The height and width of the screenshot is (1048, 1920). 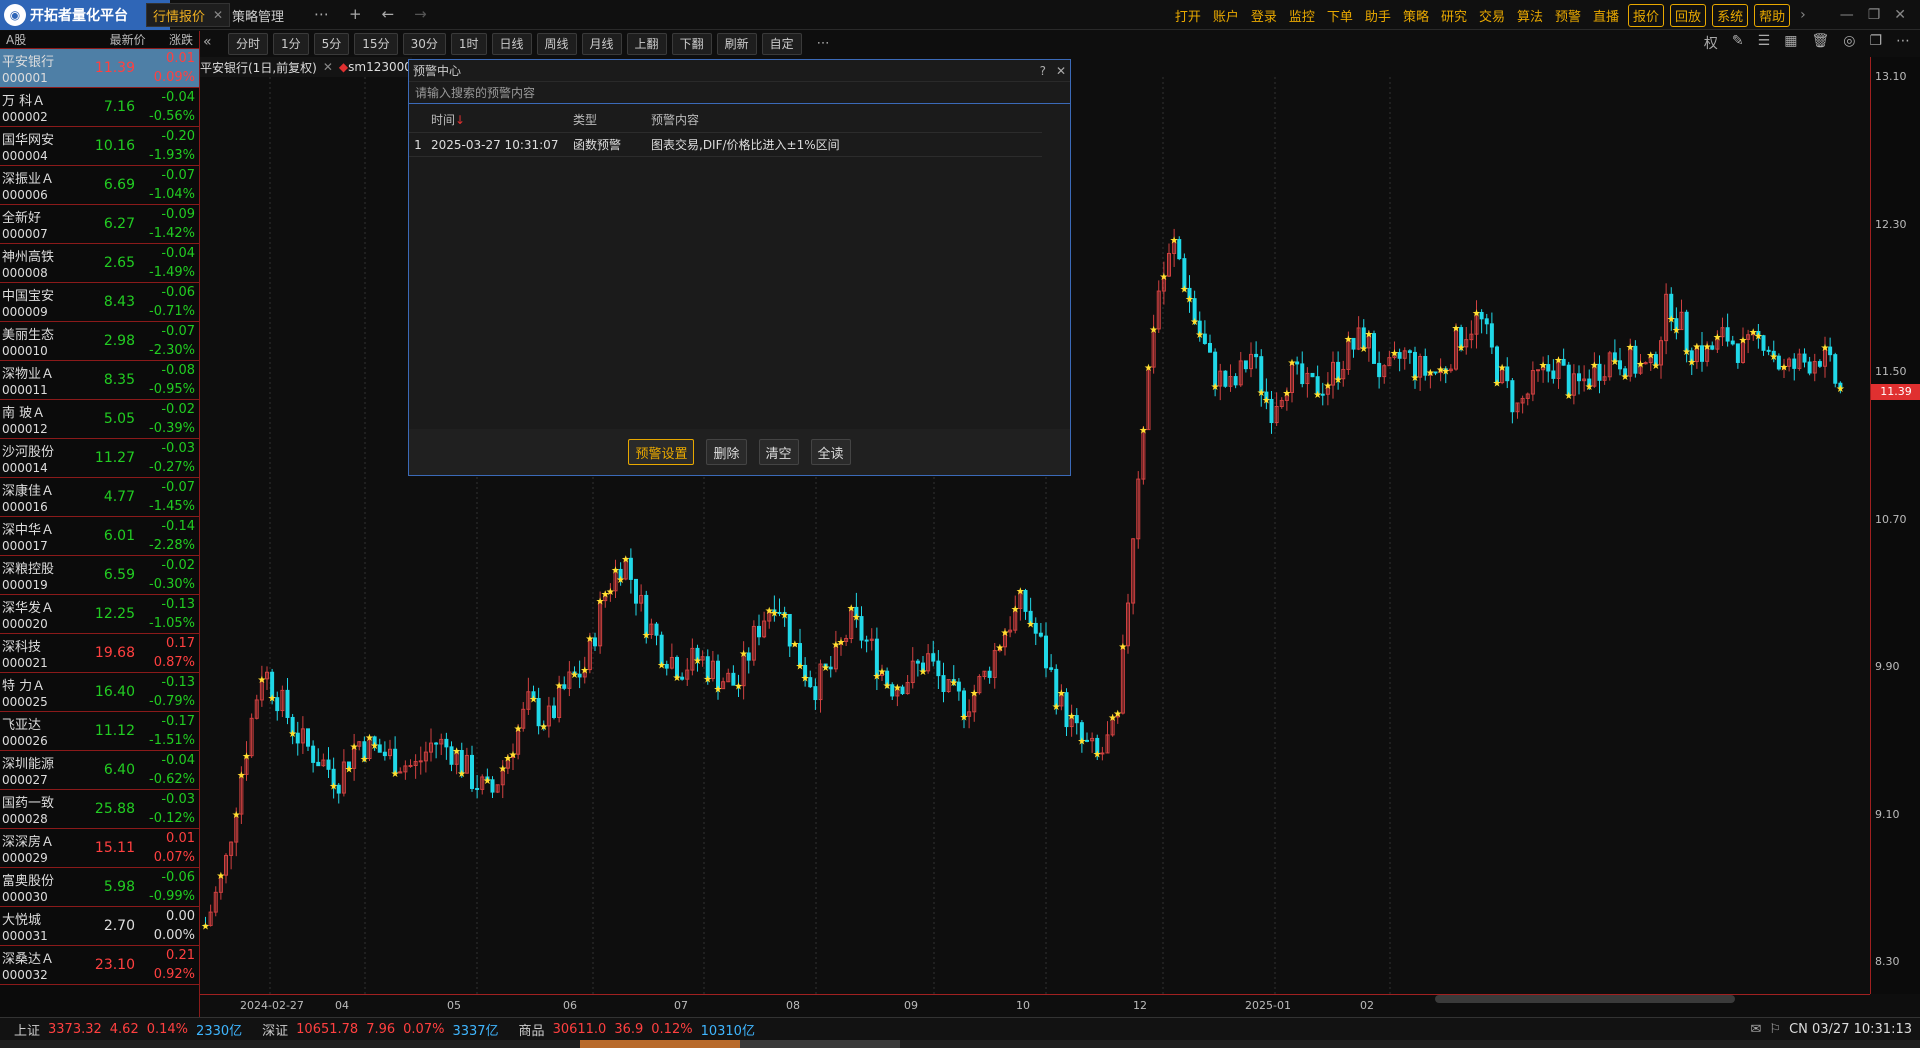 I want to click on period-button: 日线, so click(x=511, y=43).